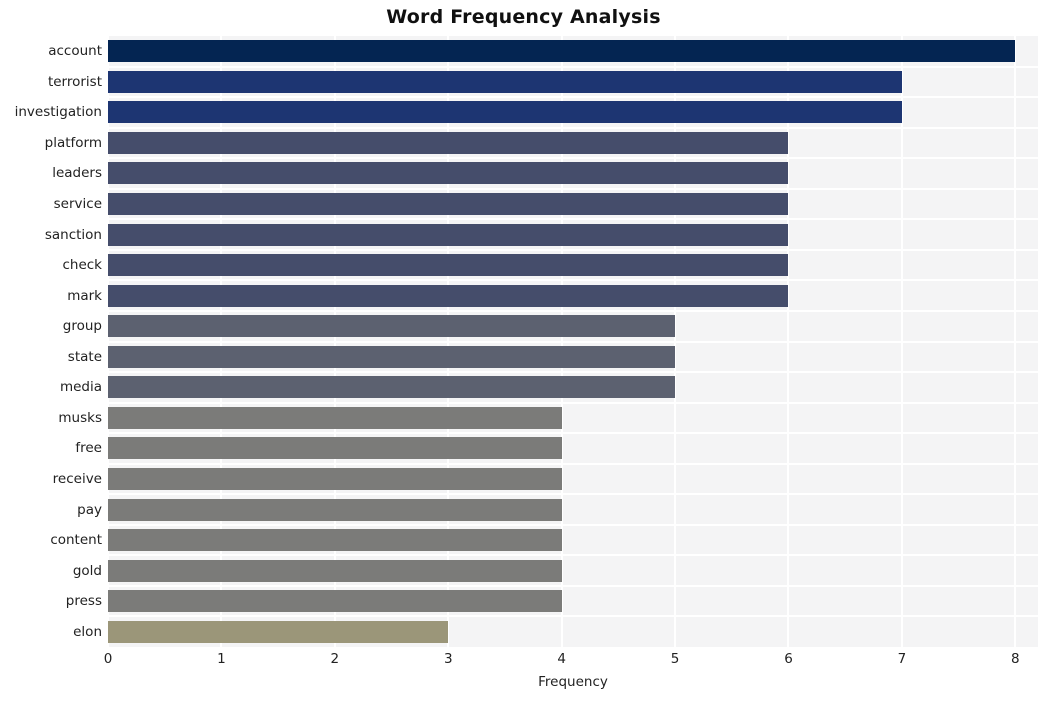  Describe the element at coordinates (73, 142) in the screenshot. I see `y-axis-tick-label: platform` at that location.